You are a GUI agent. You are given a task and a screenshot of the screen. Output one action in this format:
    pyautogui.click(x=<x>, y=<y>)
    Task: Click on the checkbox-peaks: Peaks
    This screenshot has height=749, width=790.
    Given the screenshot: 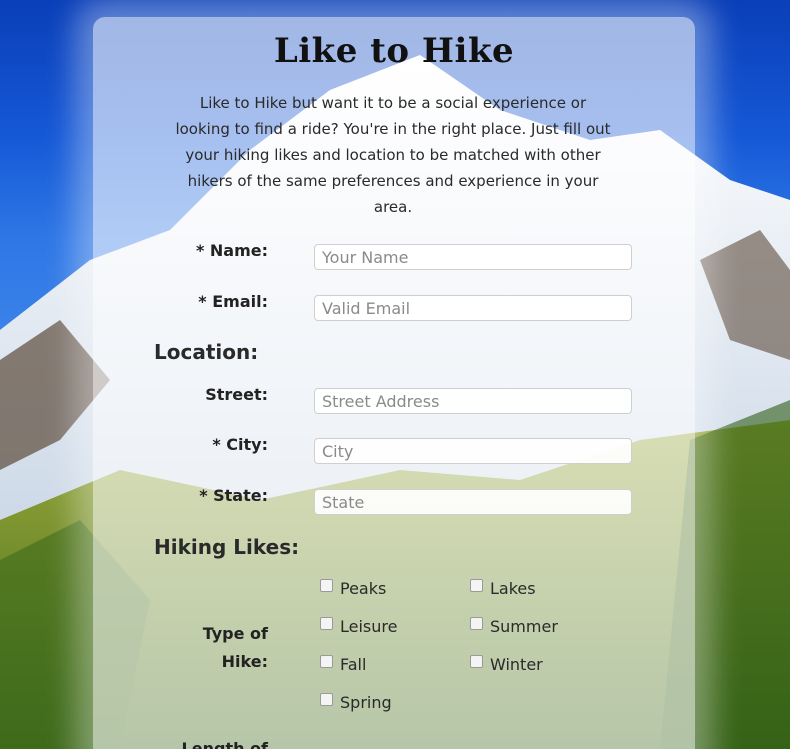 What is the action you would take?
    pyautogui.click(x=353, y=588)
    